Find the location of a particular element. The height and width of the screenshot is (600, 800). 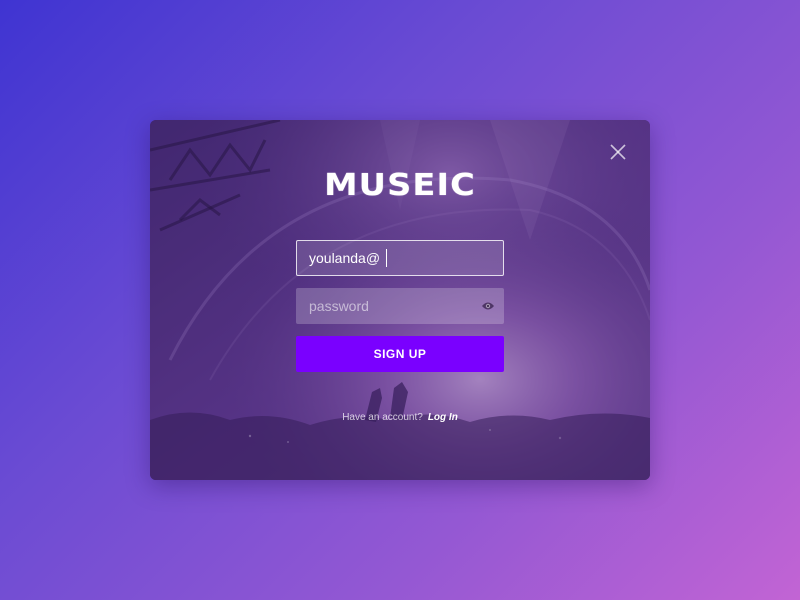

login-prompt: Have an account? Log In is located at coordinates (400, 417).